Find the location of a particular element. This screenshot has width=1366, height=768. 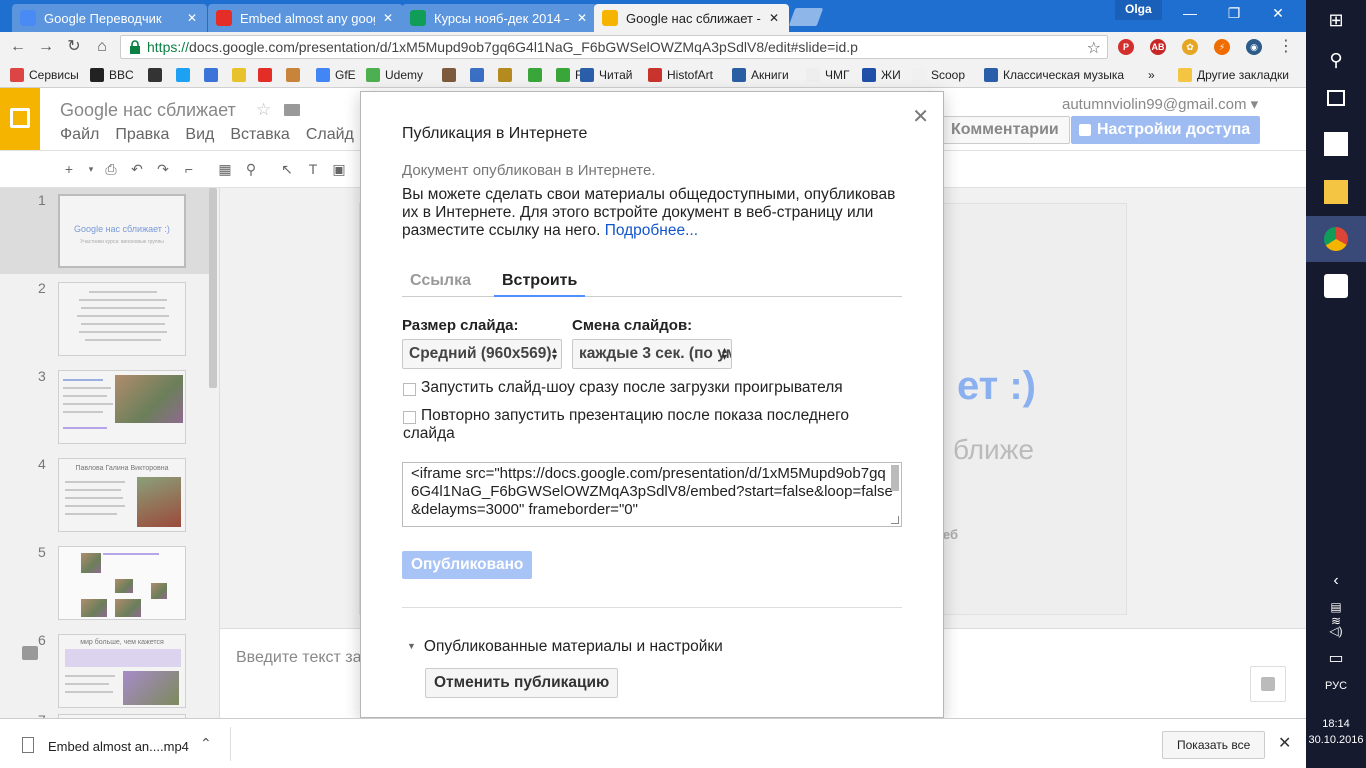

slide-thumb-row: 2 is located at coordinates (105, 319).